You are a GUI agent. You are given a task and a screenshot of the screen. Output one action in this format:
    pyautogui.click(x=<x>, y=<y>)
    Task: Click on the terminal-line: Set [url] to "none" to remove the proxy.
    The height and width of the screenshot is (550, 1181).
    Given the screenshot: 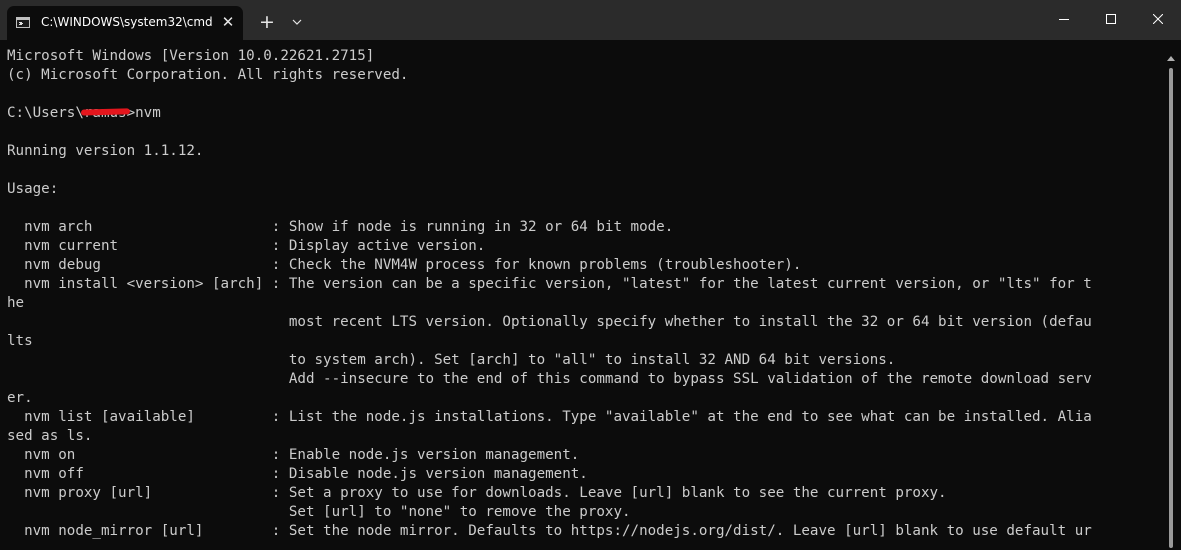 What is the action you would take?
    pyautogui.click(x=319, y=512)
    